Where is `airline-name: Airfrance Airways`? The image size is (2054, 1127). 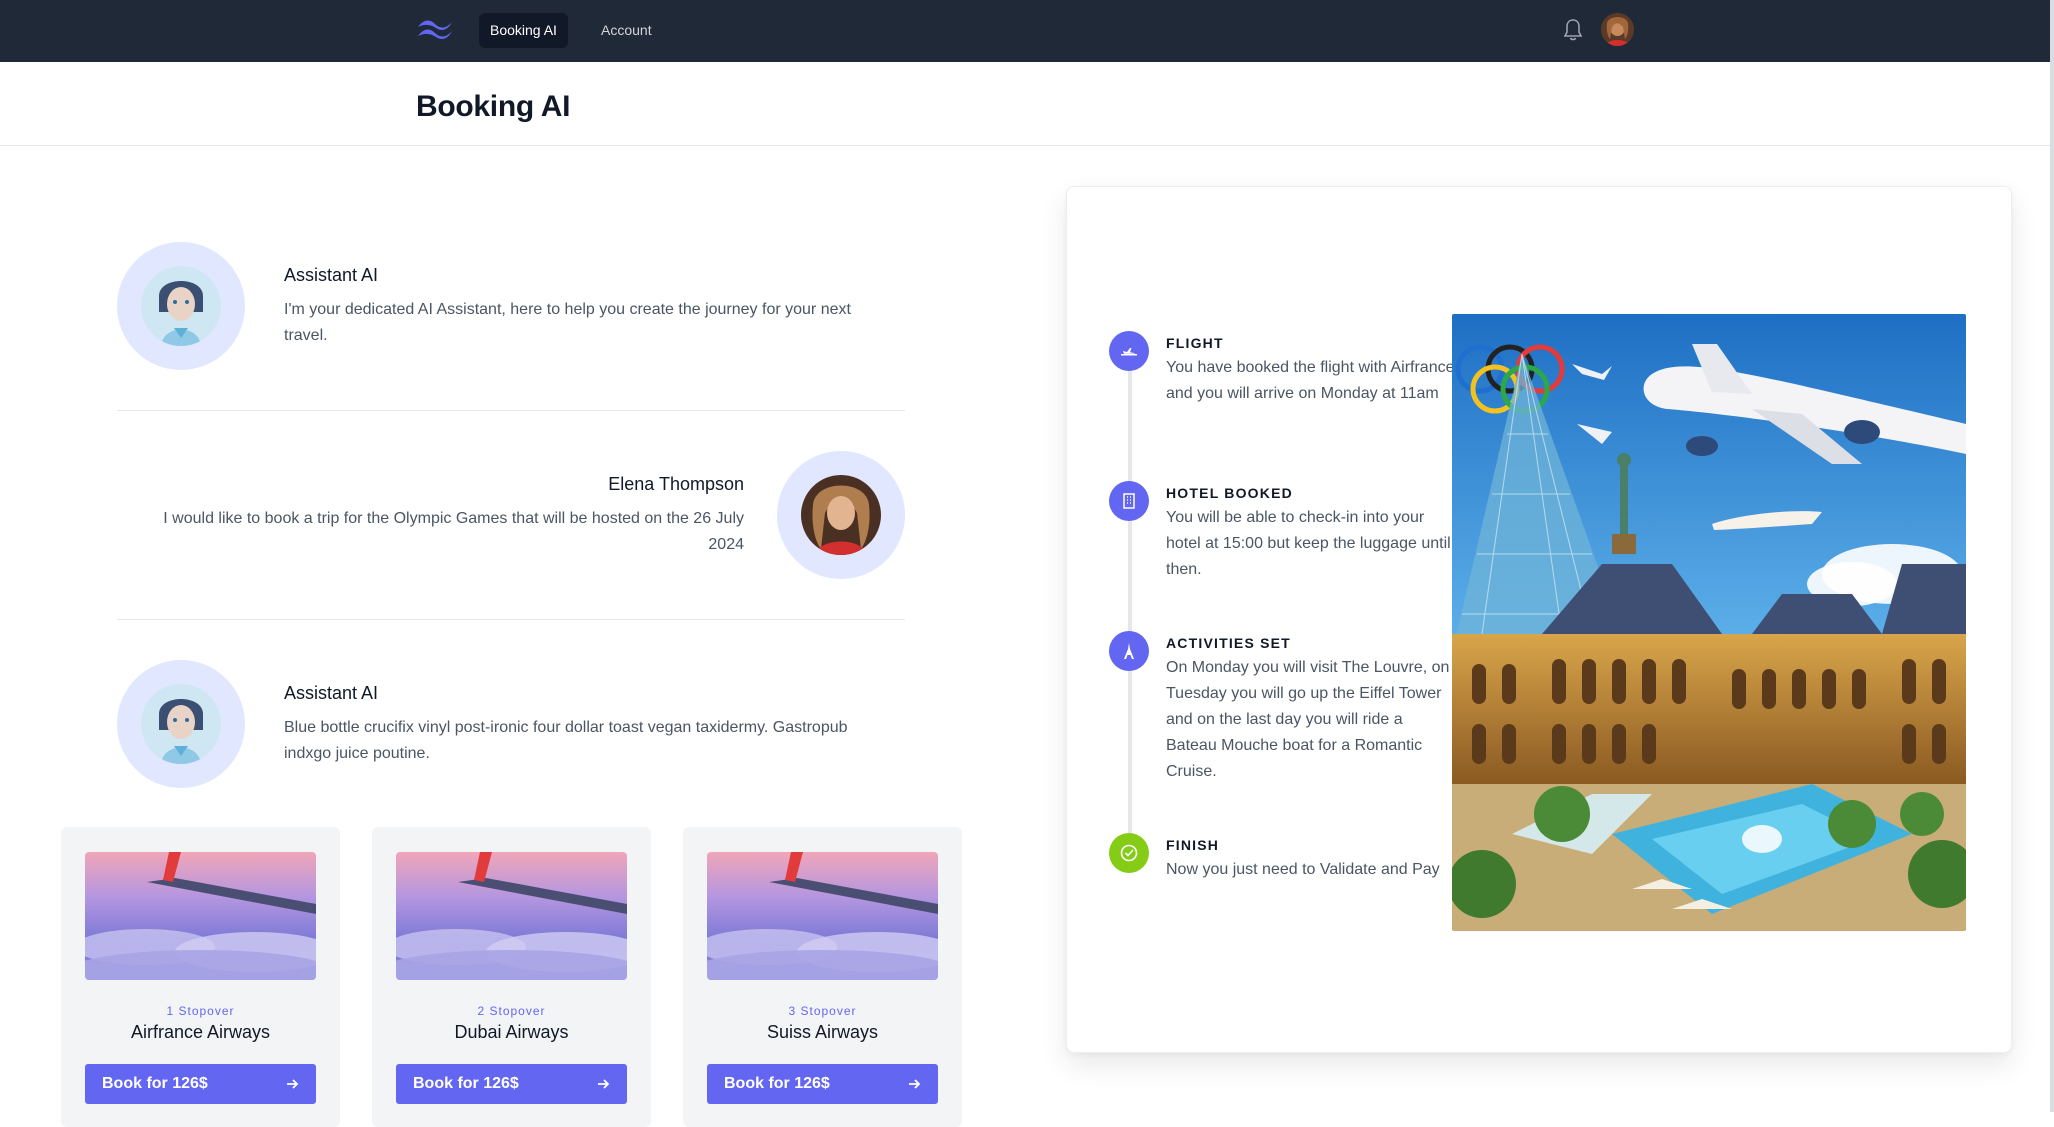 airline-name: Airfrance Airways is located at coordinates (200, 1032).